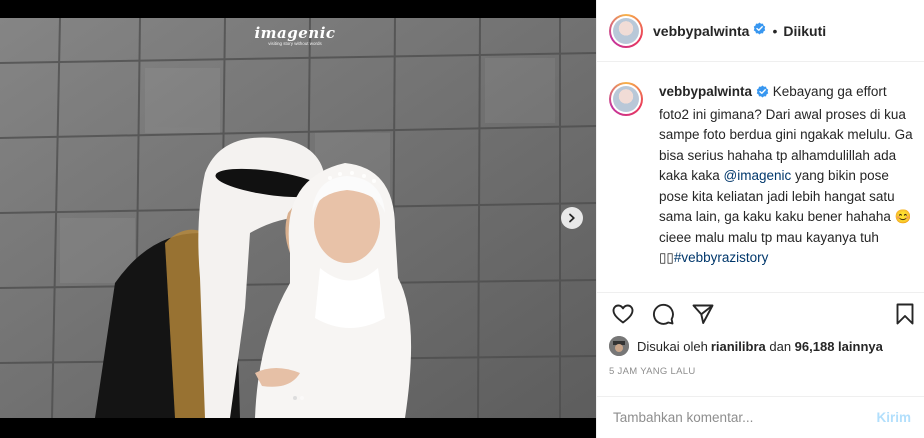 The width and height of the screenshot is (924, 438). I want to click on share-icon, so click(703, 314).